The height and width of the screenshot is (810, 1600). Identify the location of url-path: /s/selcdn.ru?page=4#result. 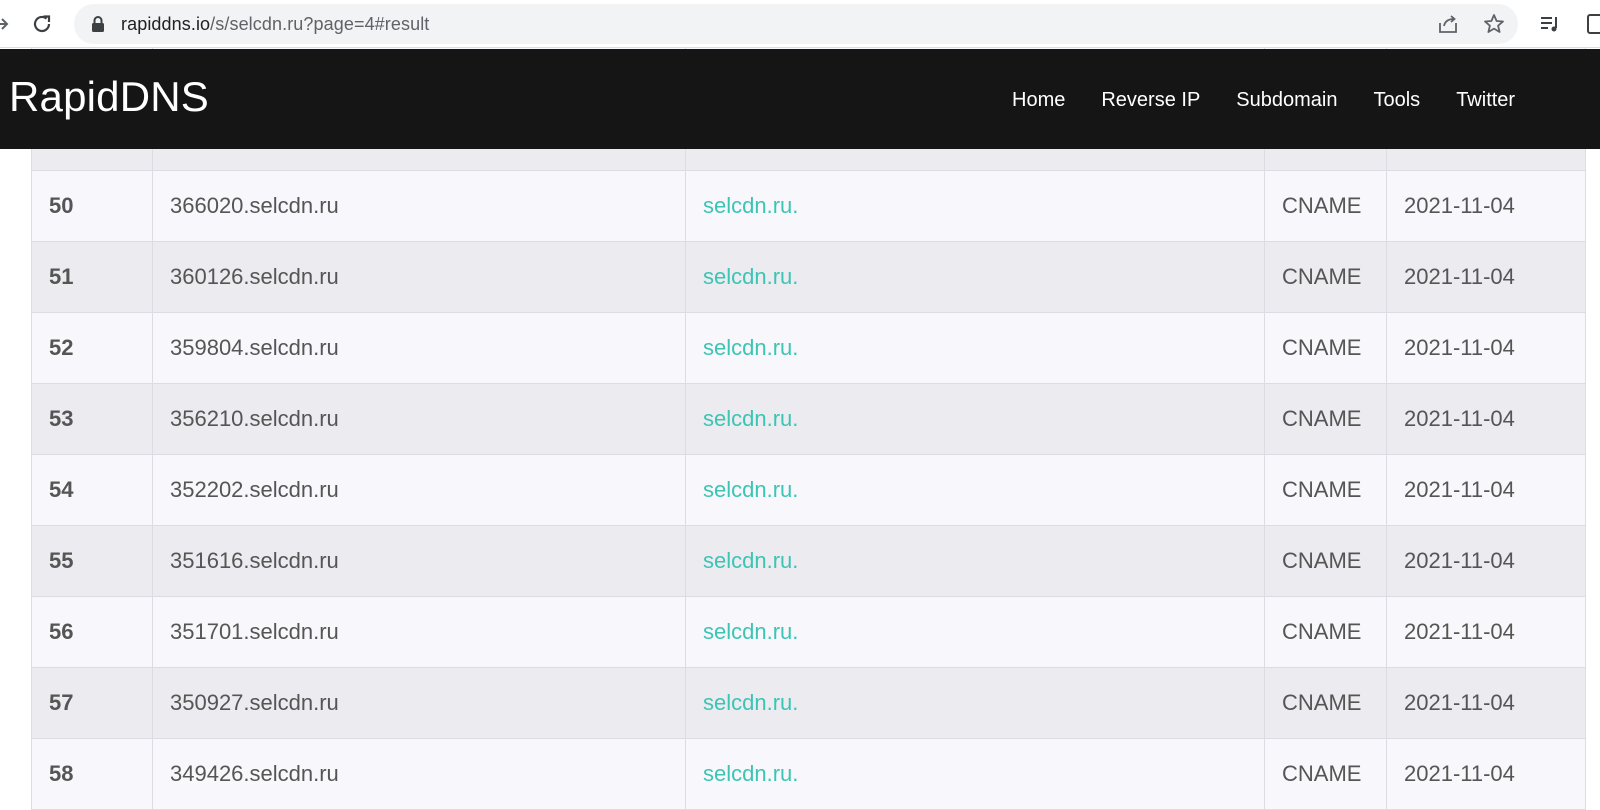
(320, 24).